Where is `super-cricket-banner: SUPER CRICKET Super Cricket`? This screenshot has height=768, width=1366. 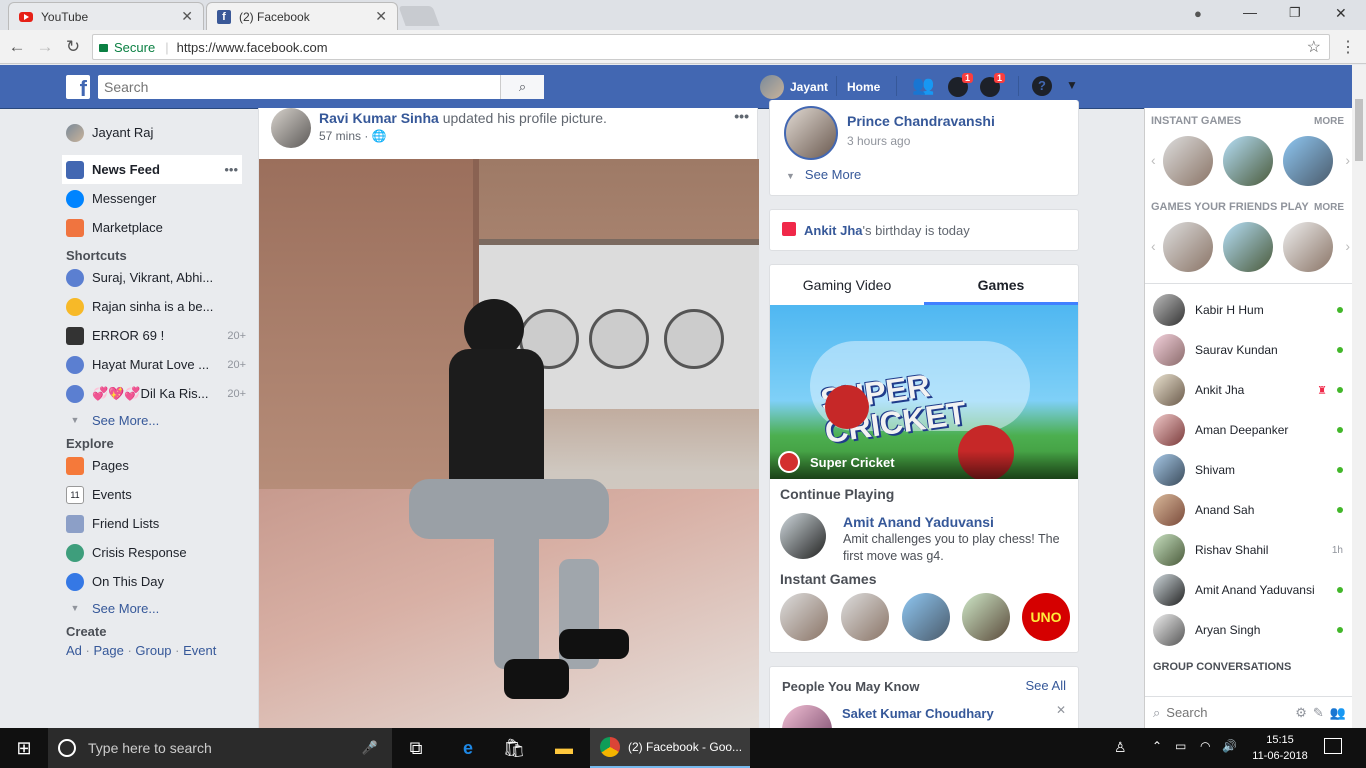
super-cricket-banner: SUPER CRICKET Super Cricket is located at coordinates (924, 392).